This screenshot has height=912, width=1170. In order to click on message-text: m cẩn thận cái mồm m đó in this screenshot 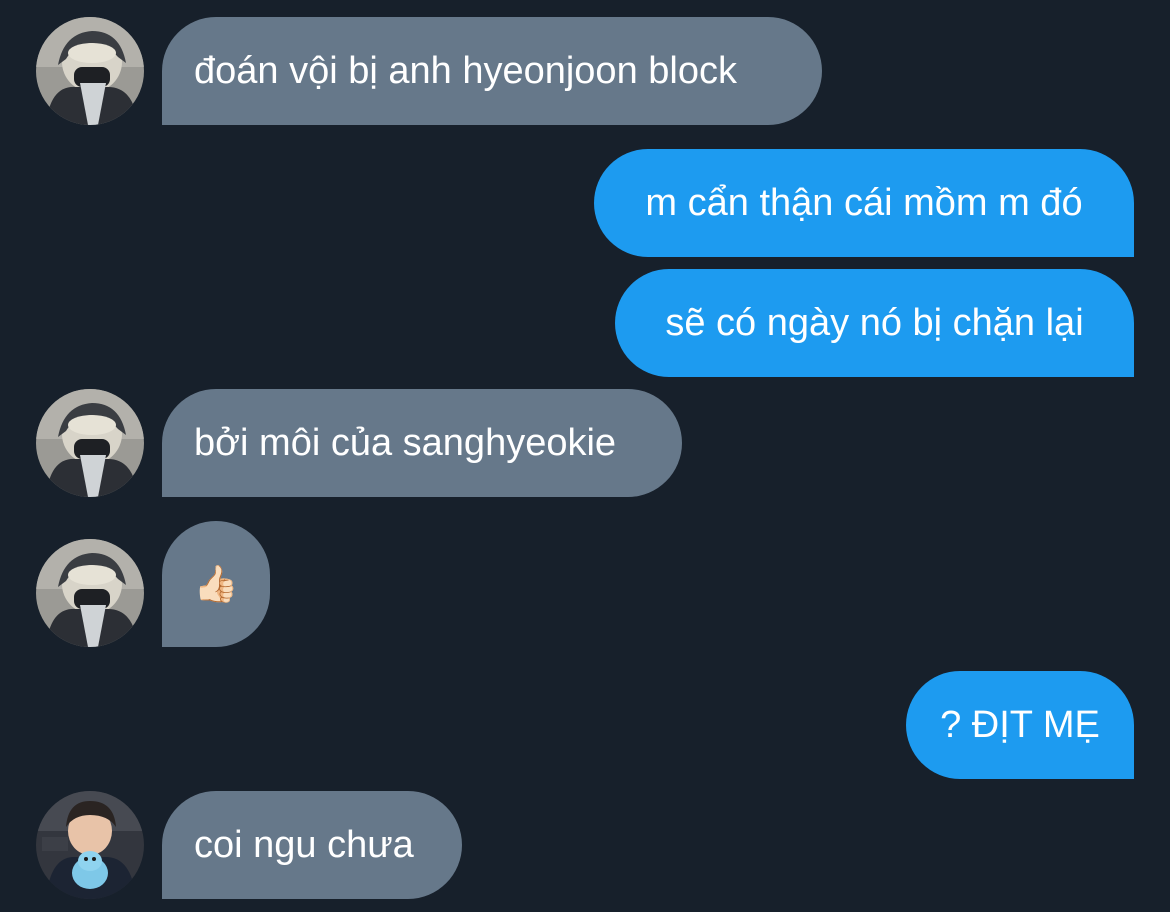, I will do `click(864, 203)`.